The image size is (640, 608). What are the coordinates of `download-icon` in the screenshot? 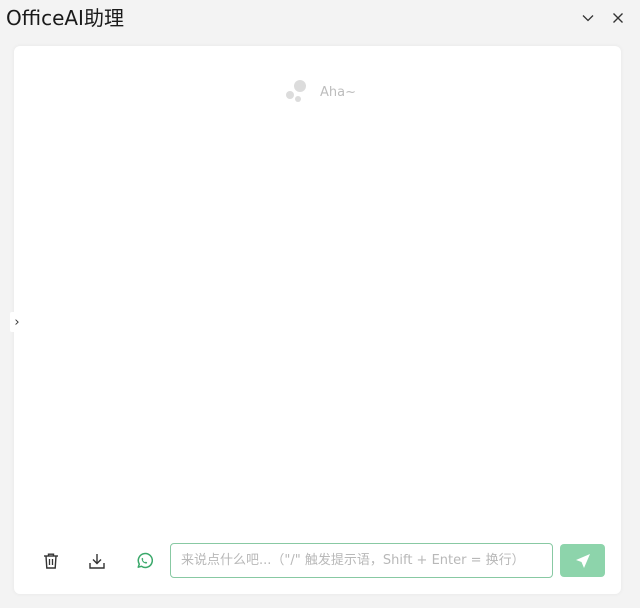 It's located at (97, 561).